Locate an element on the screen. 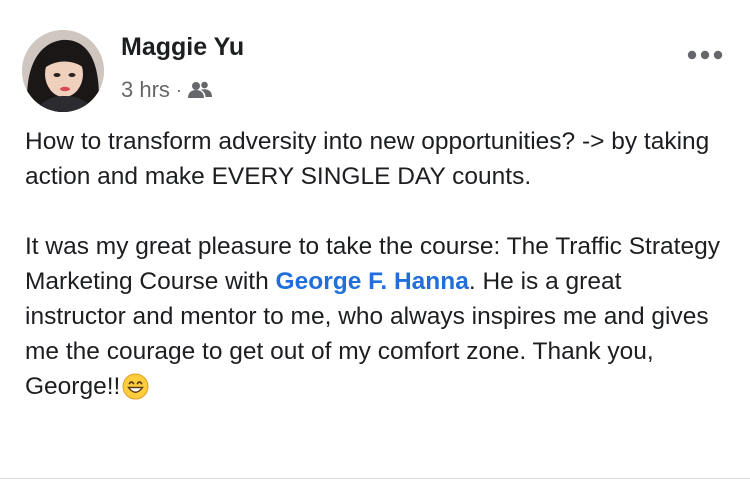 The image size is (750, 484). post-timestamp: 3 hrs is located at coordinates (145, 90).